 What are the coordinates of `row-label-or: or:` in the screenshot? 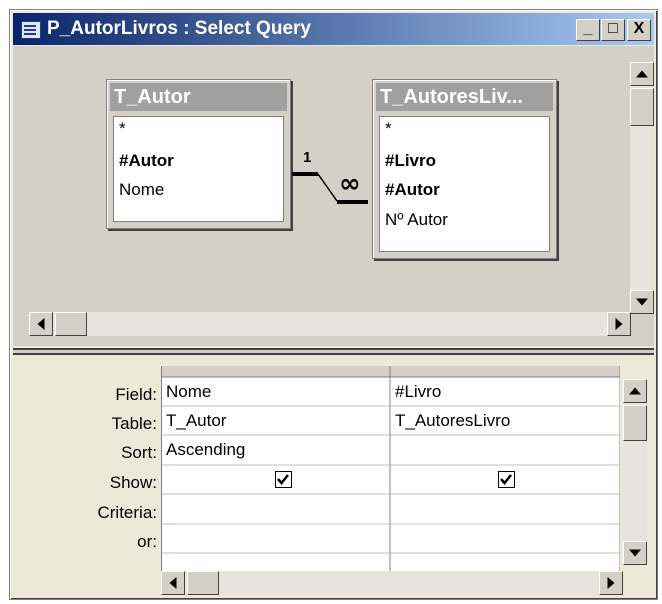 It's located at (147, 541).